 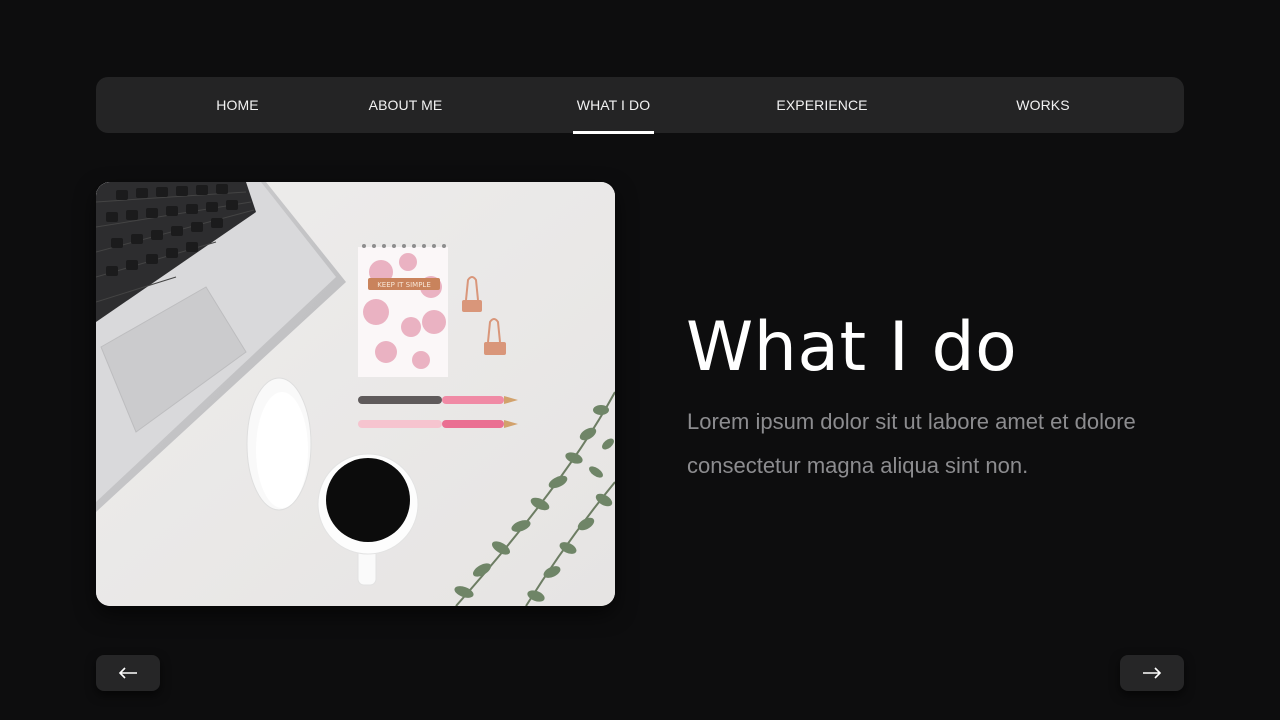 I want to click on nav-item-home: HOME, so click(x=237, y=105).